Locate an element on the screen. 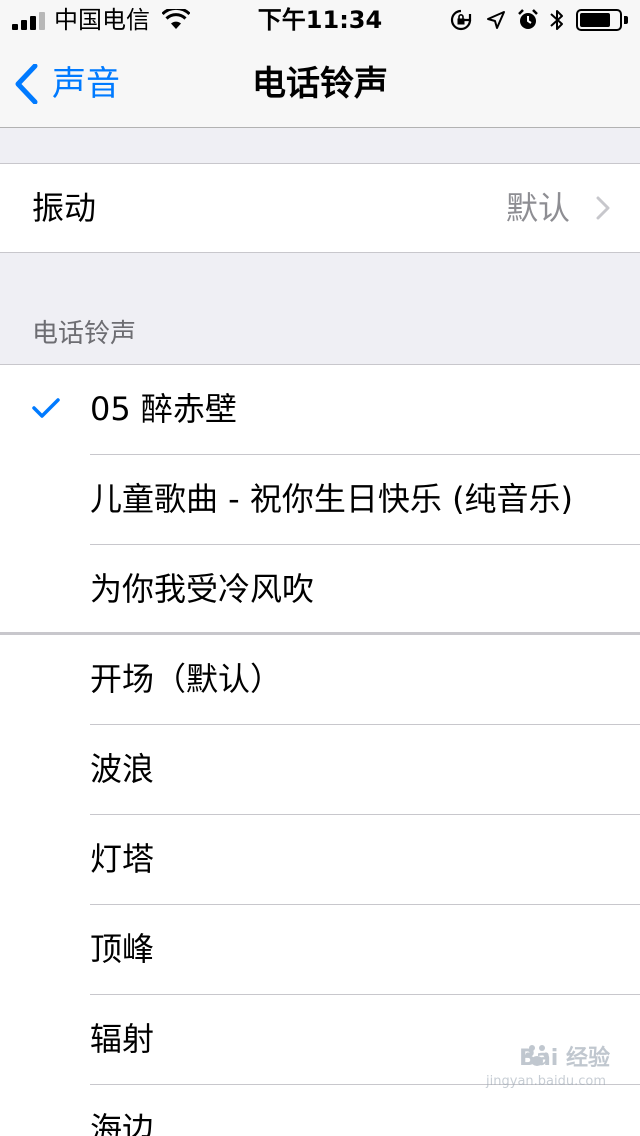  ringtone-row: 顶峰 is located at coordinates (320, 950).